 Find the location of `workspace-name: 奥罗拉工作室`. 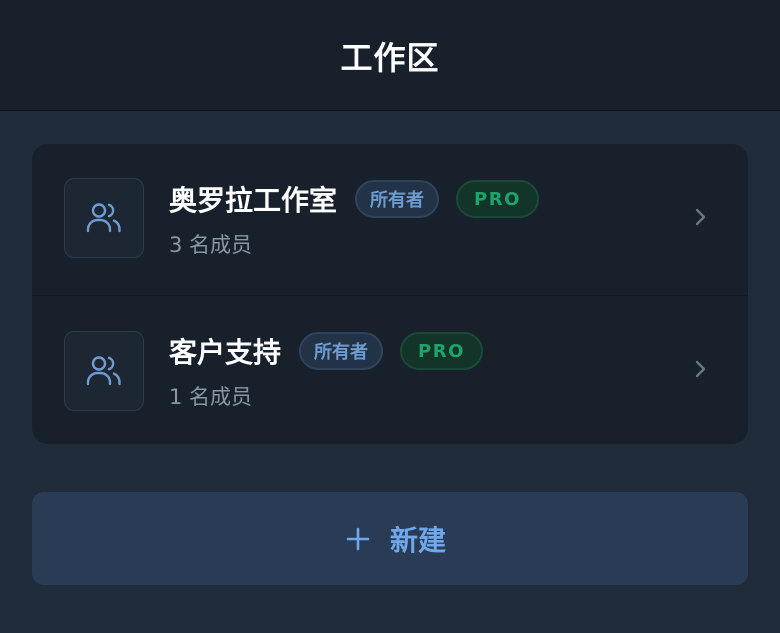

workspace-name: 奥罗拉工作室 is located at coordinates (253, 200).